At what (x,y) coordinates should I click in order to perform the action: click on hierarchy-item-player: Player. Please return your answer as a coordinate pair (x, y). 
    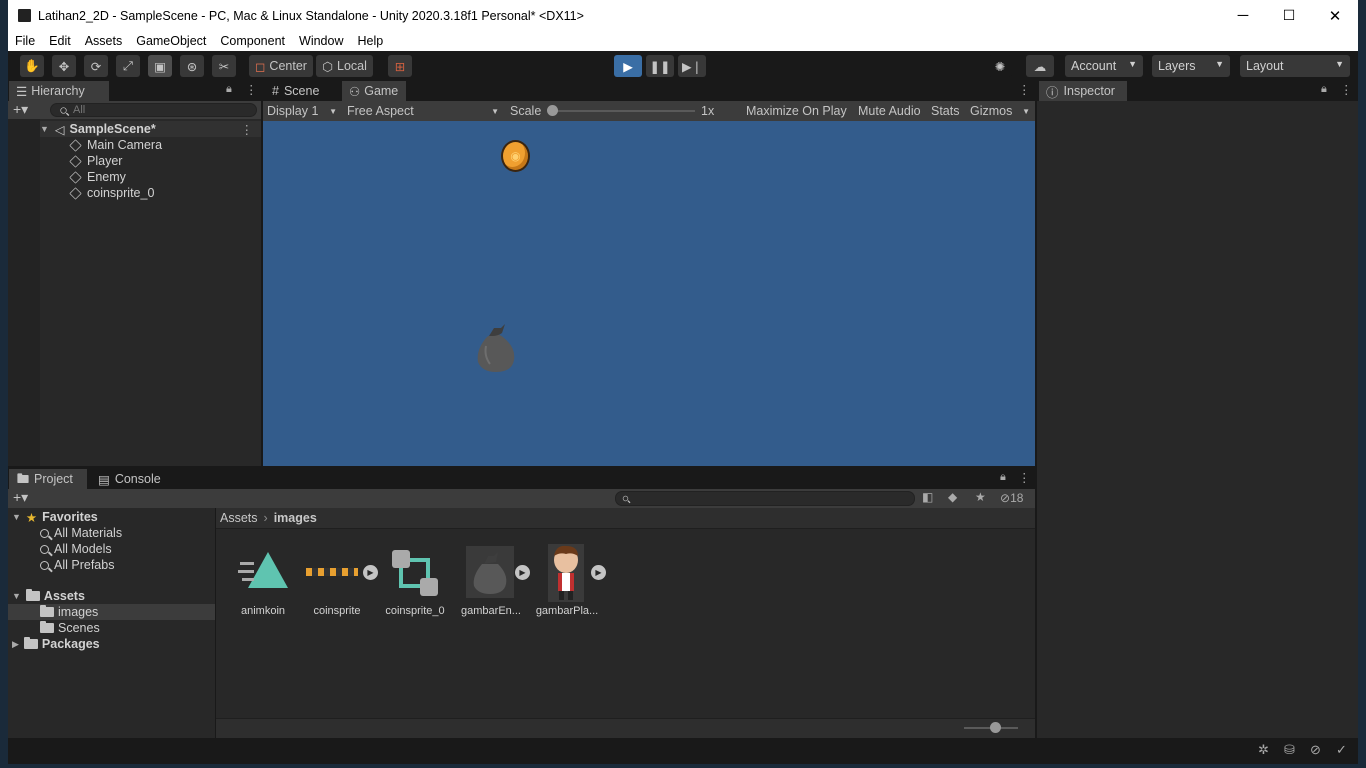
    Looking at the image, I should click on (95, 161).